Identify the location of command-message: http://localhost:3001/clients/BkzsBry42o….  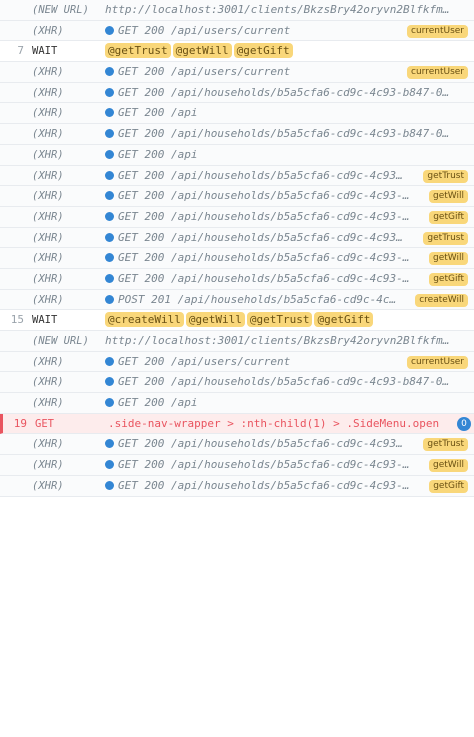
(286, 341).